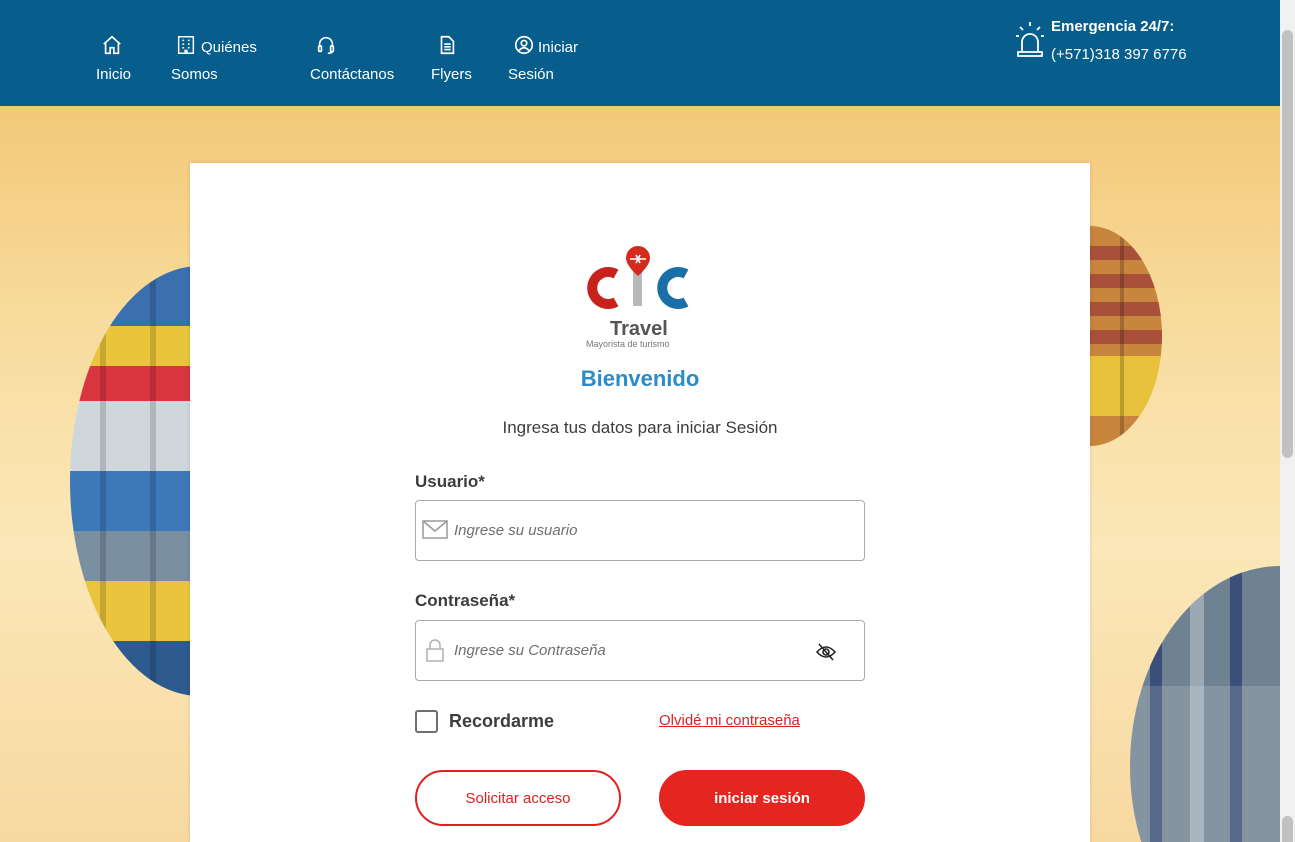 The width and height of the screenshot is (1295, 842). What do you see at coordinates (114, 74) in the screenshot?
I see `nav-inicio-label: Inicio` at bounding box center [114, 74].